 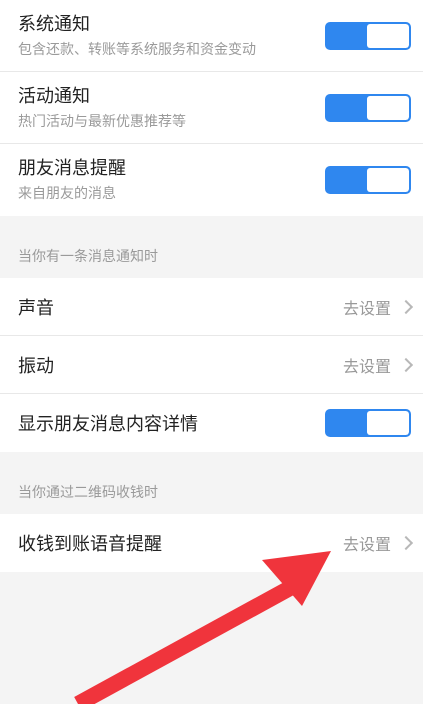 What do you see at coordinates (67, 194) in the screenshot?
I see `friend-message-subtitle: 来自朋友的消息` at bounding box center [67, 194].